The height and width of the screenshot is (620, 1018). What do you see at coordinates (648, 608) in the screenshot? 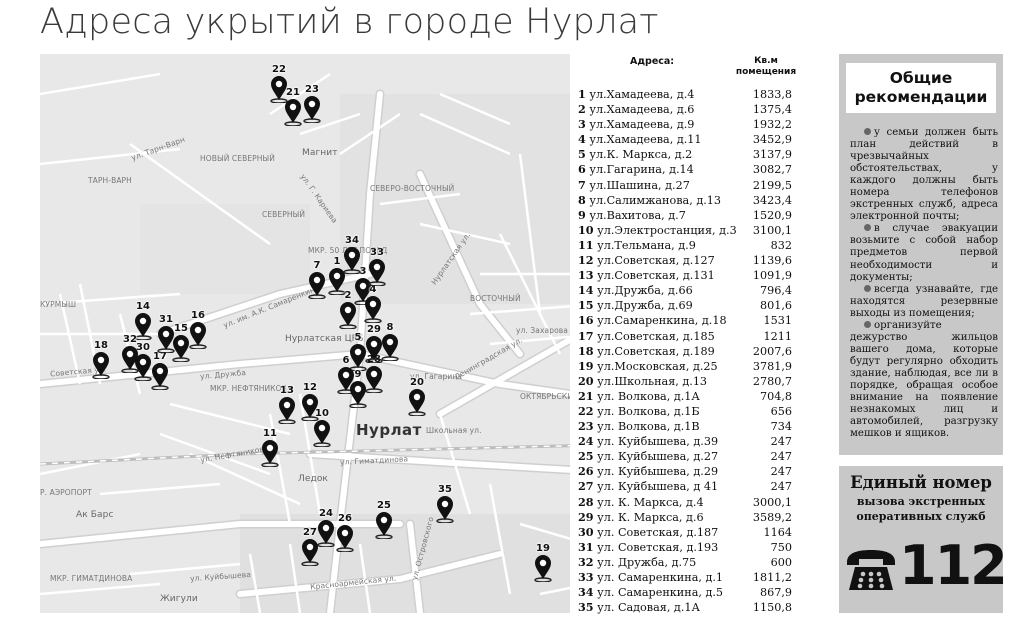
I see `row-address: ул. Садовая, д.1А` at bounding box center [648, 608].